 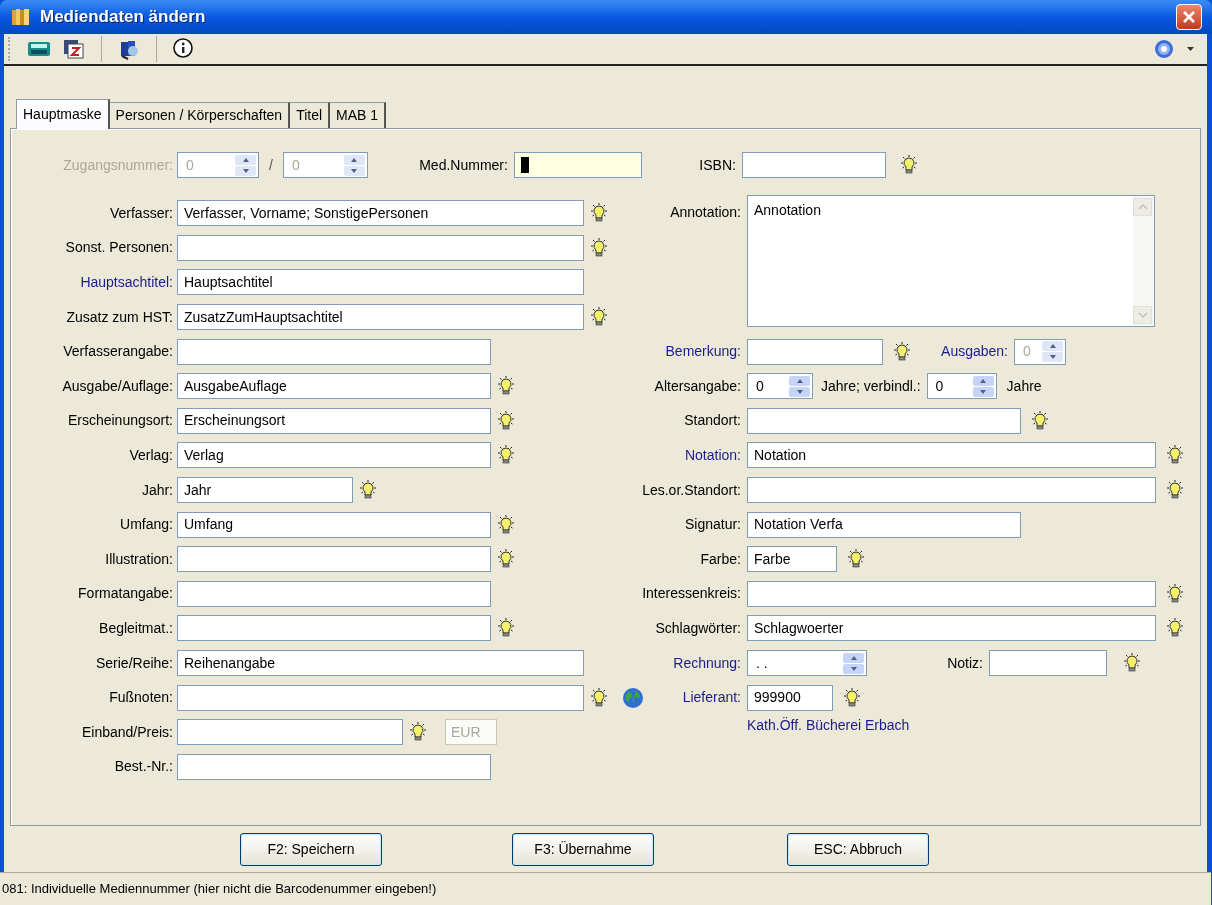 I want to click on text-cursor, so click(x=524, y=165).